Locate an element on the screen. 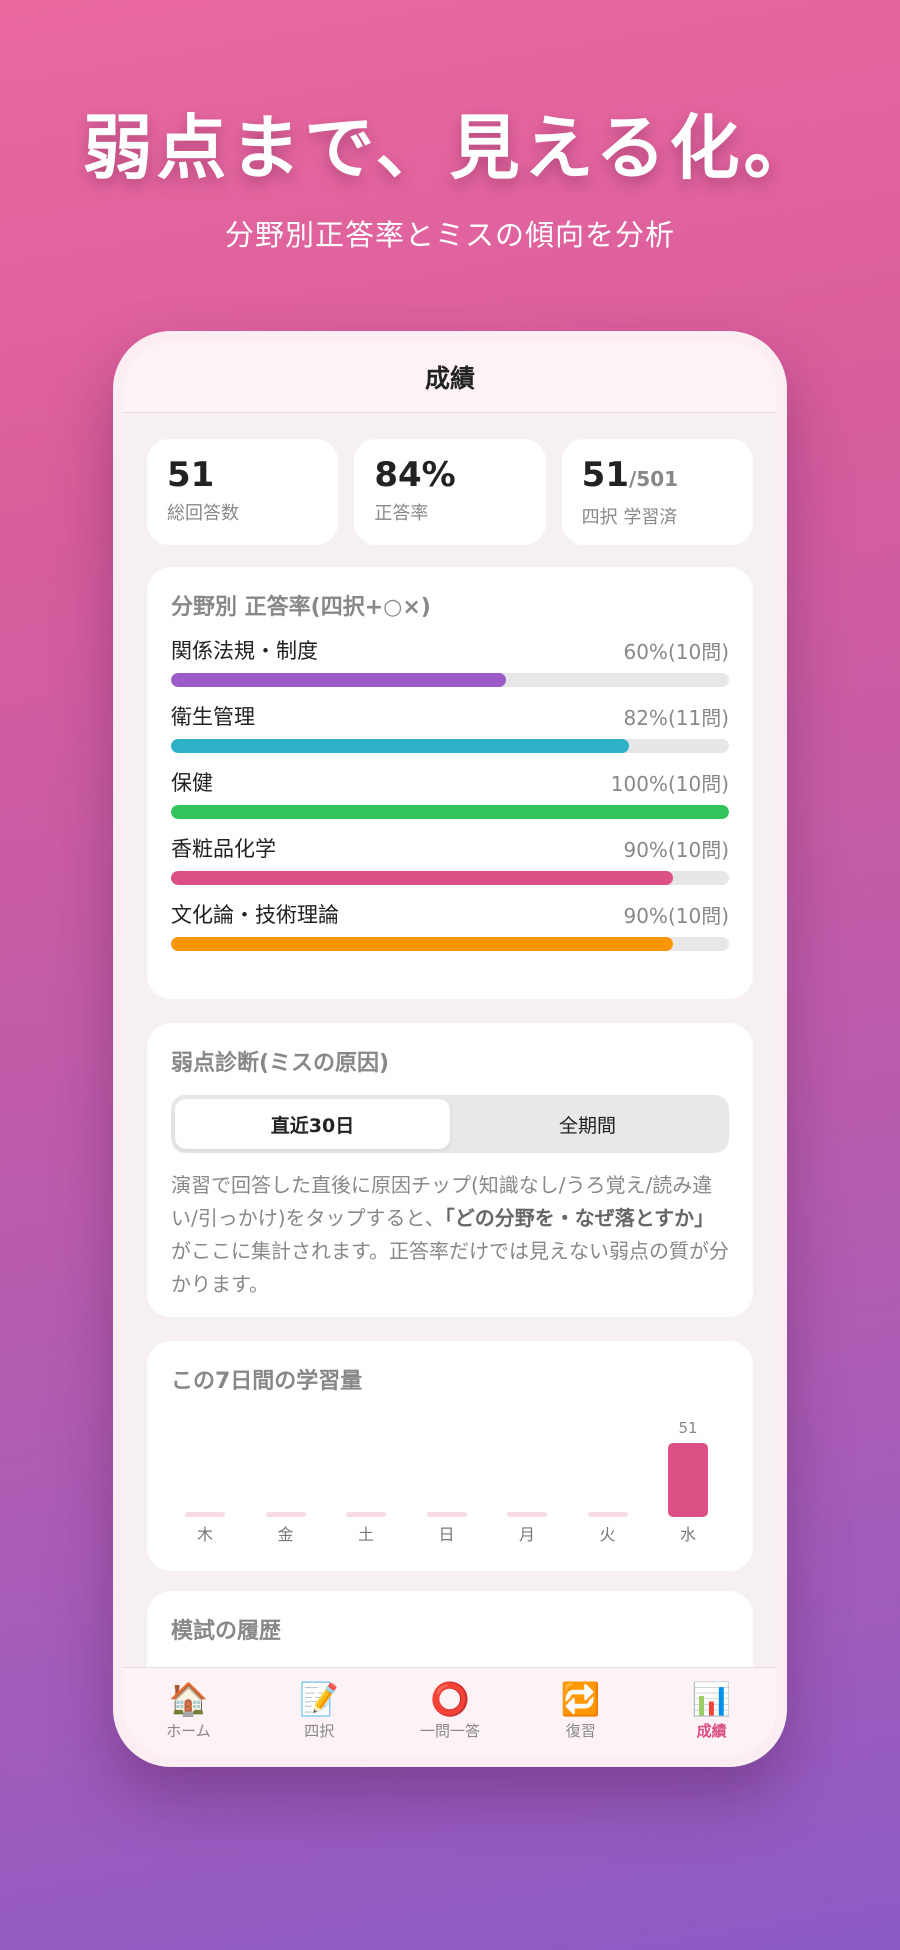  tab-label: 四択 is located at coordinates (319, 1731).